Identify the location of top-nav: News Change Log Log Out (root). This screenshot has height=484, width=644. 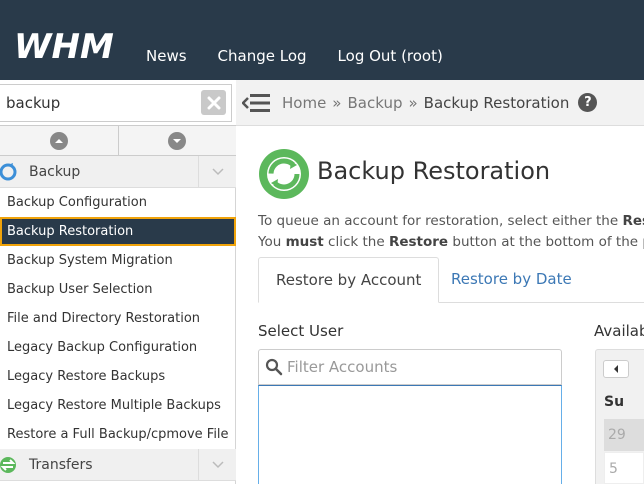
(310, 56).